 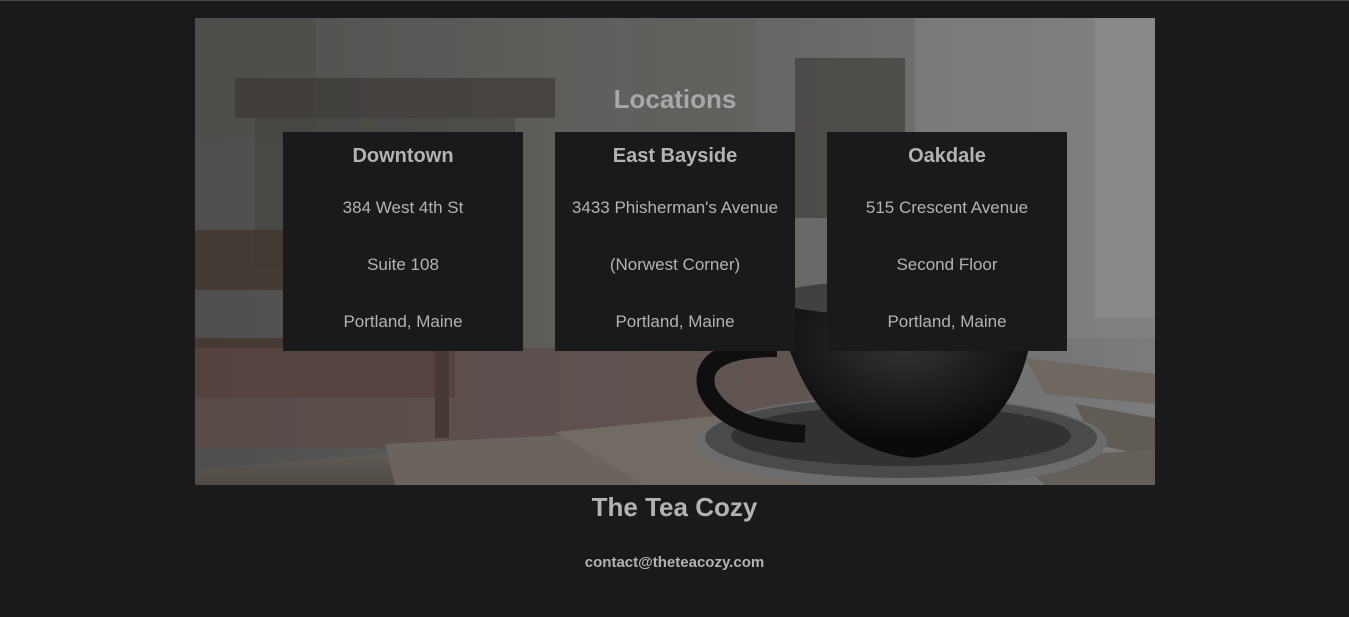 What do you see at coordinates (675, 99) in the screenshot?
I see `locations-heading: Locations` at bounding box center [675, 99].